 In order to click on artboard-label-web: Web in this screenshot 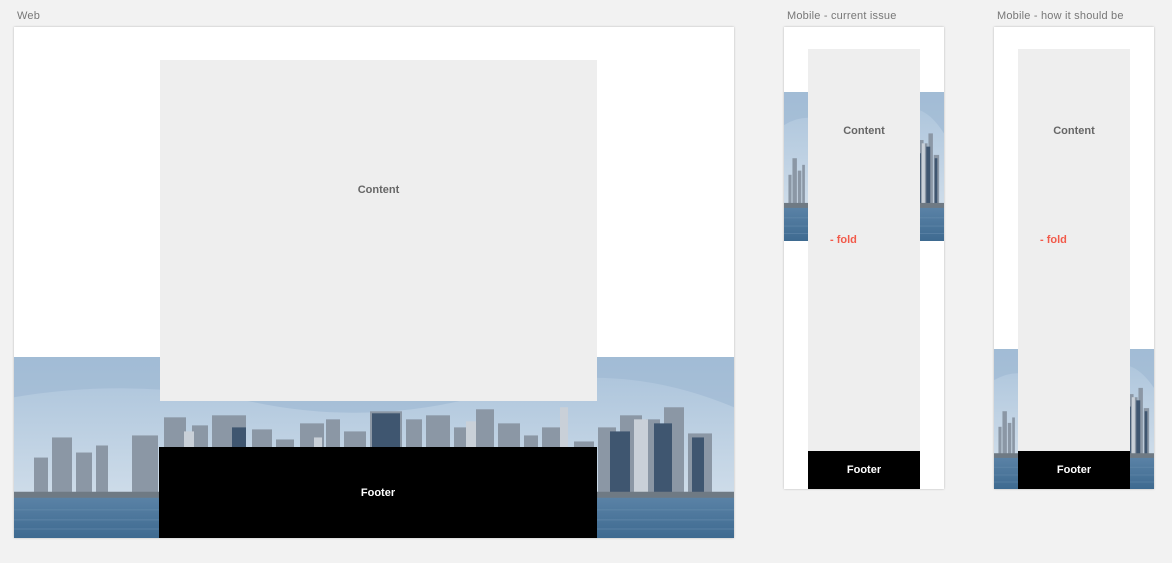, I will do `click(29, 16)`.